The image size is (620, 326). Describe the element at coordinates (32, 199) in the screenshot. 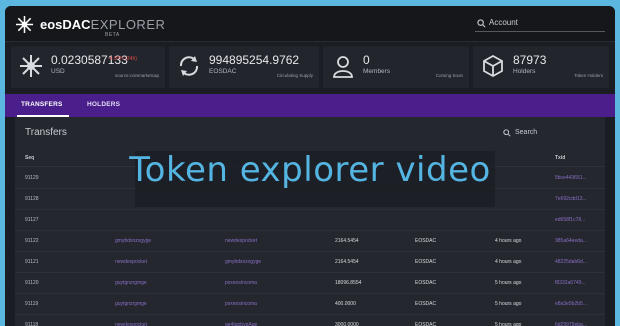

I see `row-seq: 91128` at that location.